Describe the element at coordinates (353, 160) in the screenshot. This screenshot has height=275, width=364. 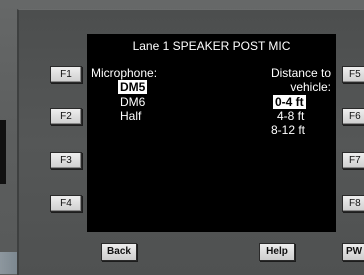
I see `f7-key: F7` at that location.